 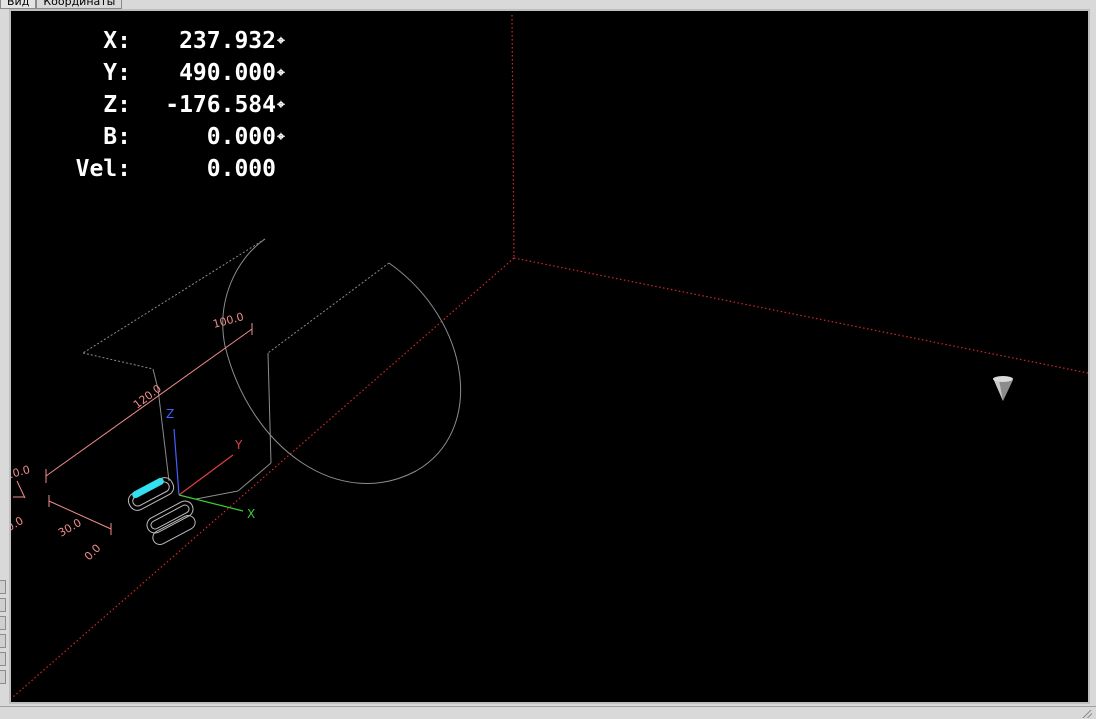 I want to click on tool-wireframe, so click(x=161, y=511).